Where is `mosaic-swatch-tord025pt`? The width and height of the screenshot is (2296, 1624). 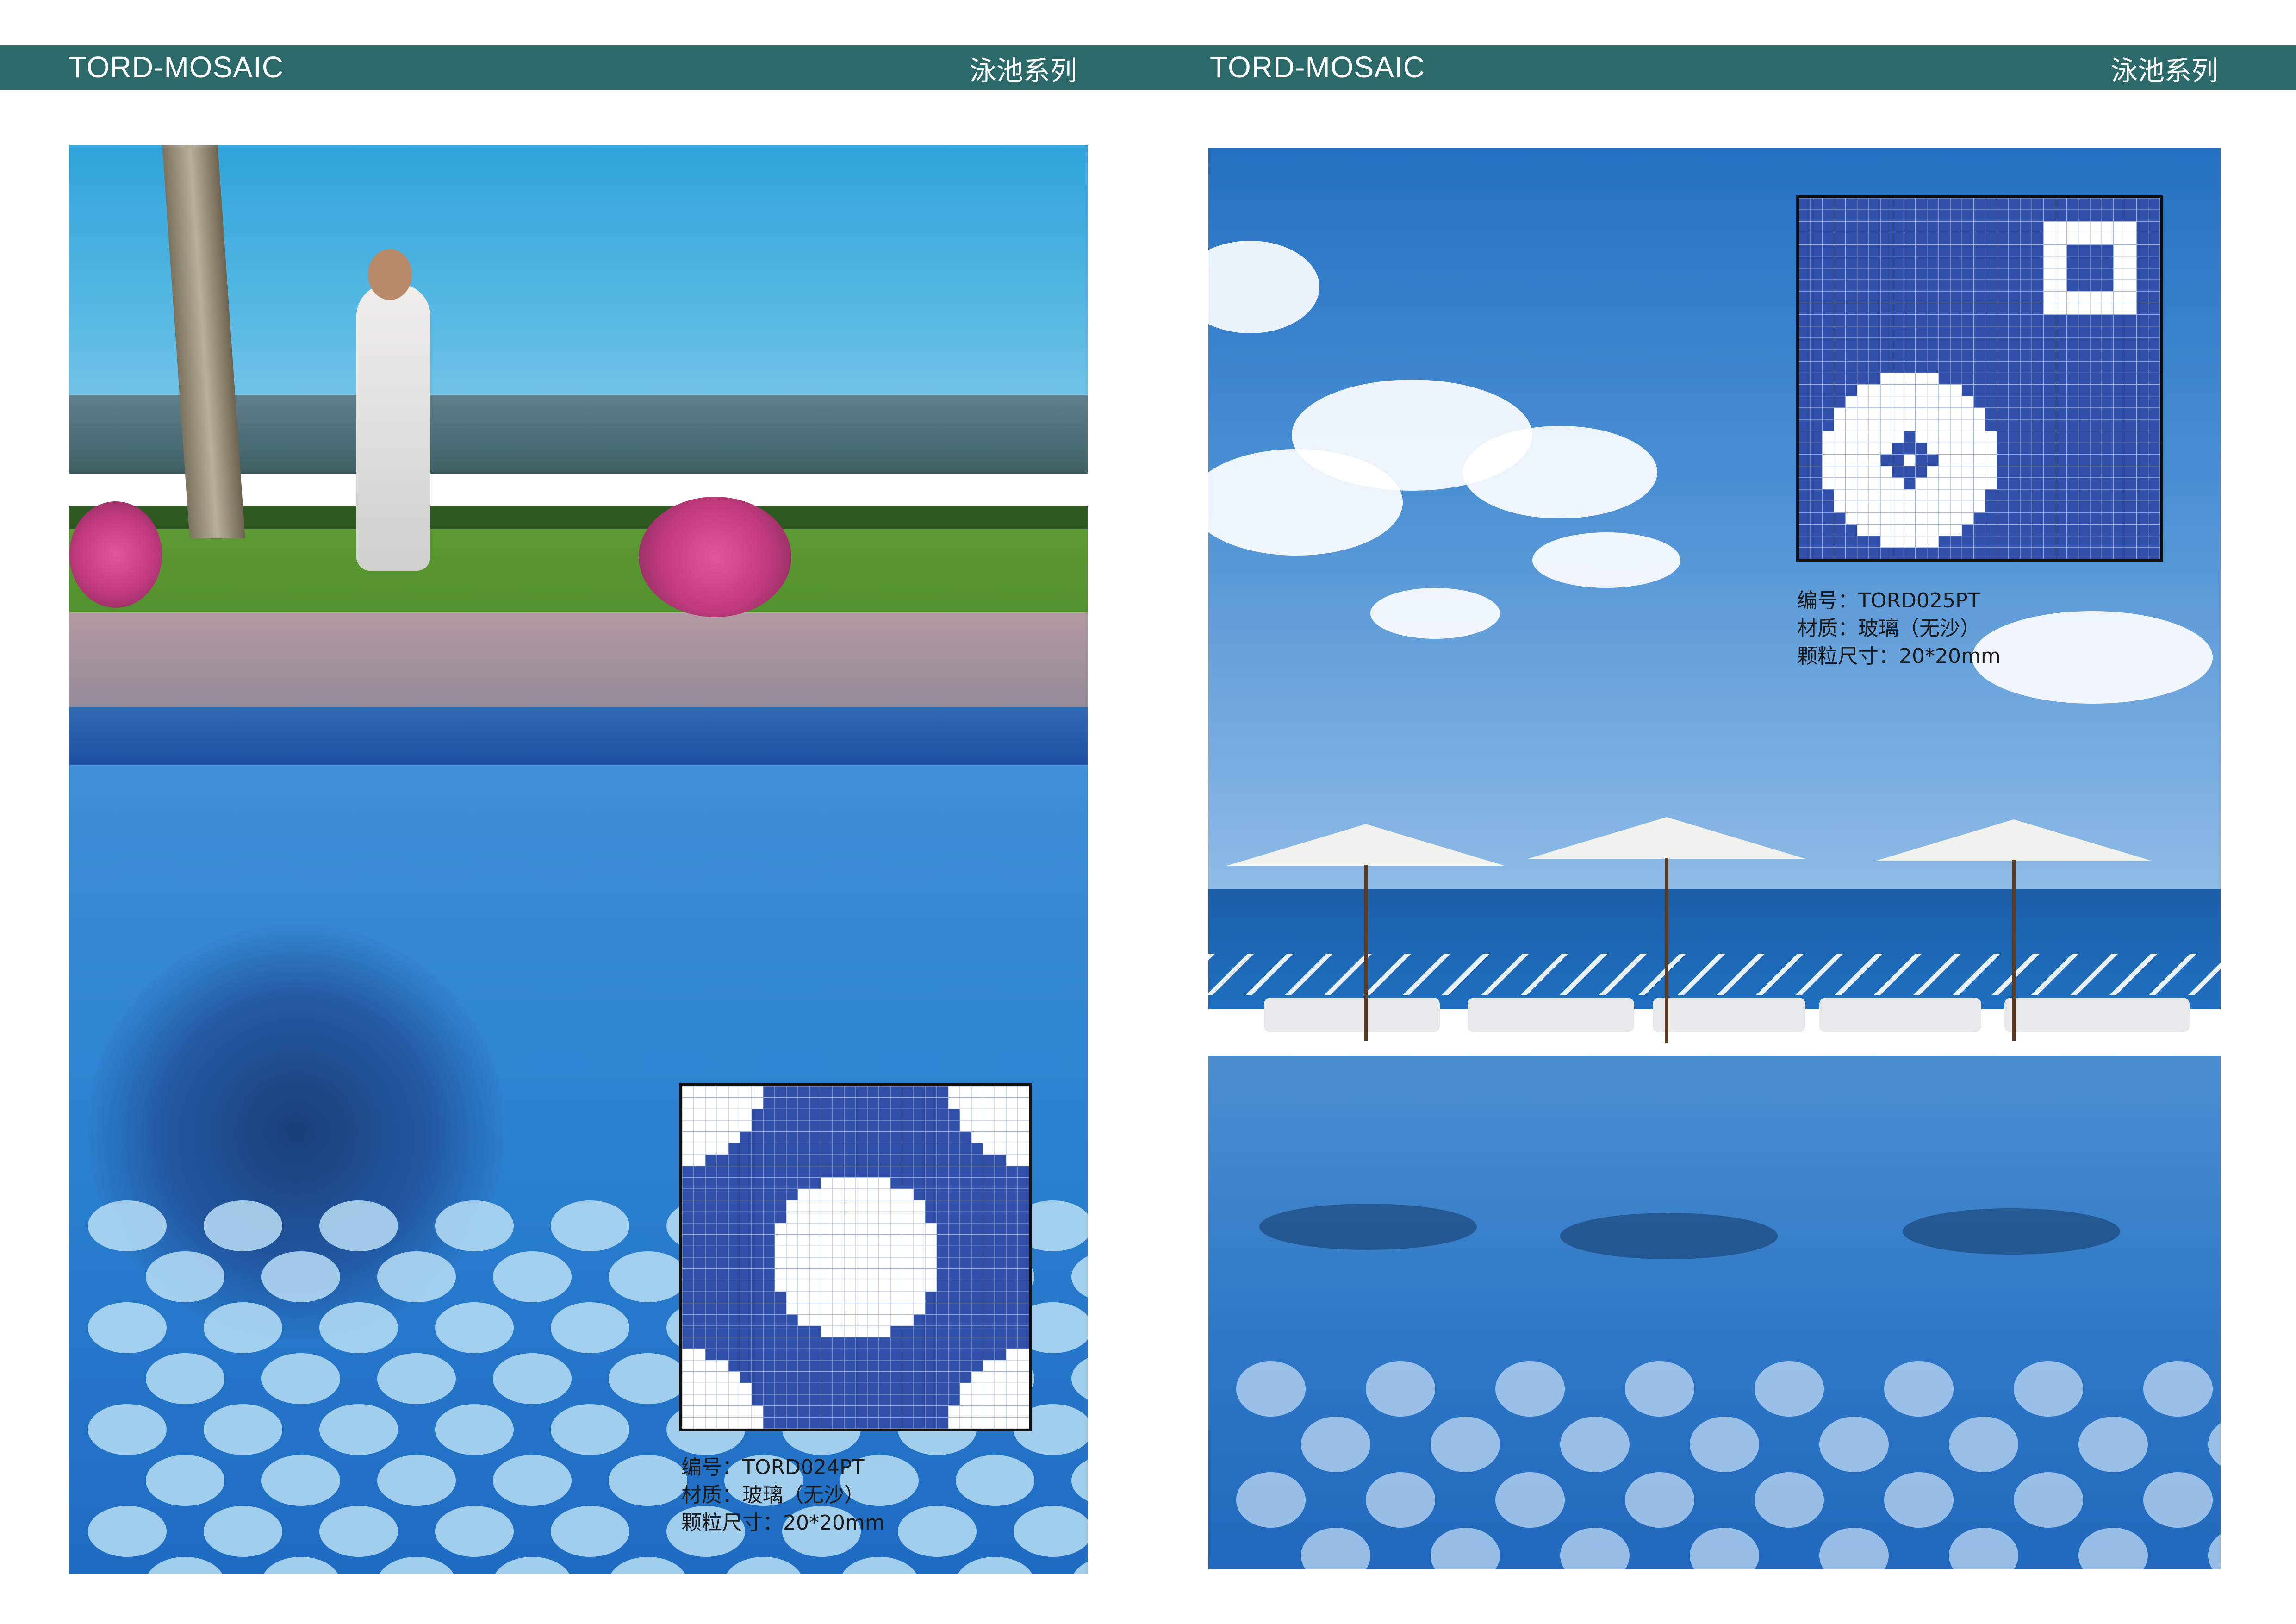
mosaic-swatch-tord025pt is located at coordinates (1979, 378).